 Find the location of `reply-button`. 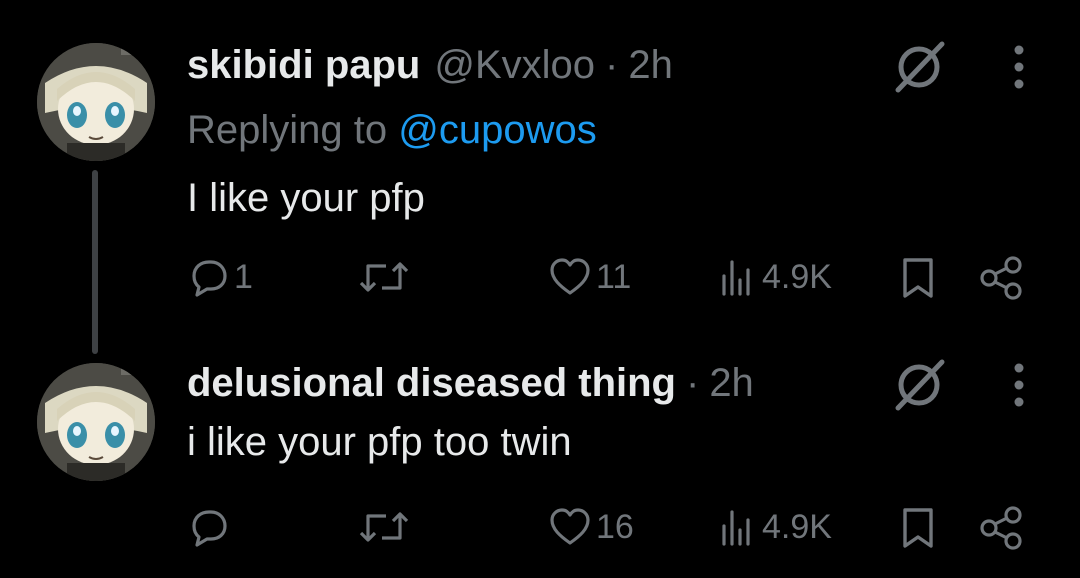

reply-button is located at coordinates (211, 527).